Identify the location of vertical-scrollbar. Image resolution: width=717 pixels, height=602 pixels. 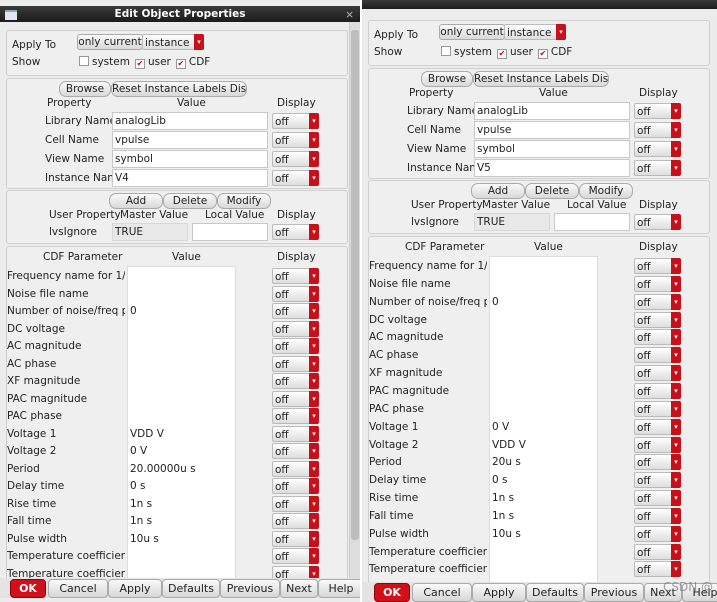
(354, 300).